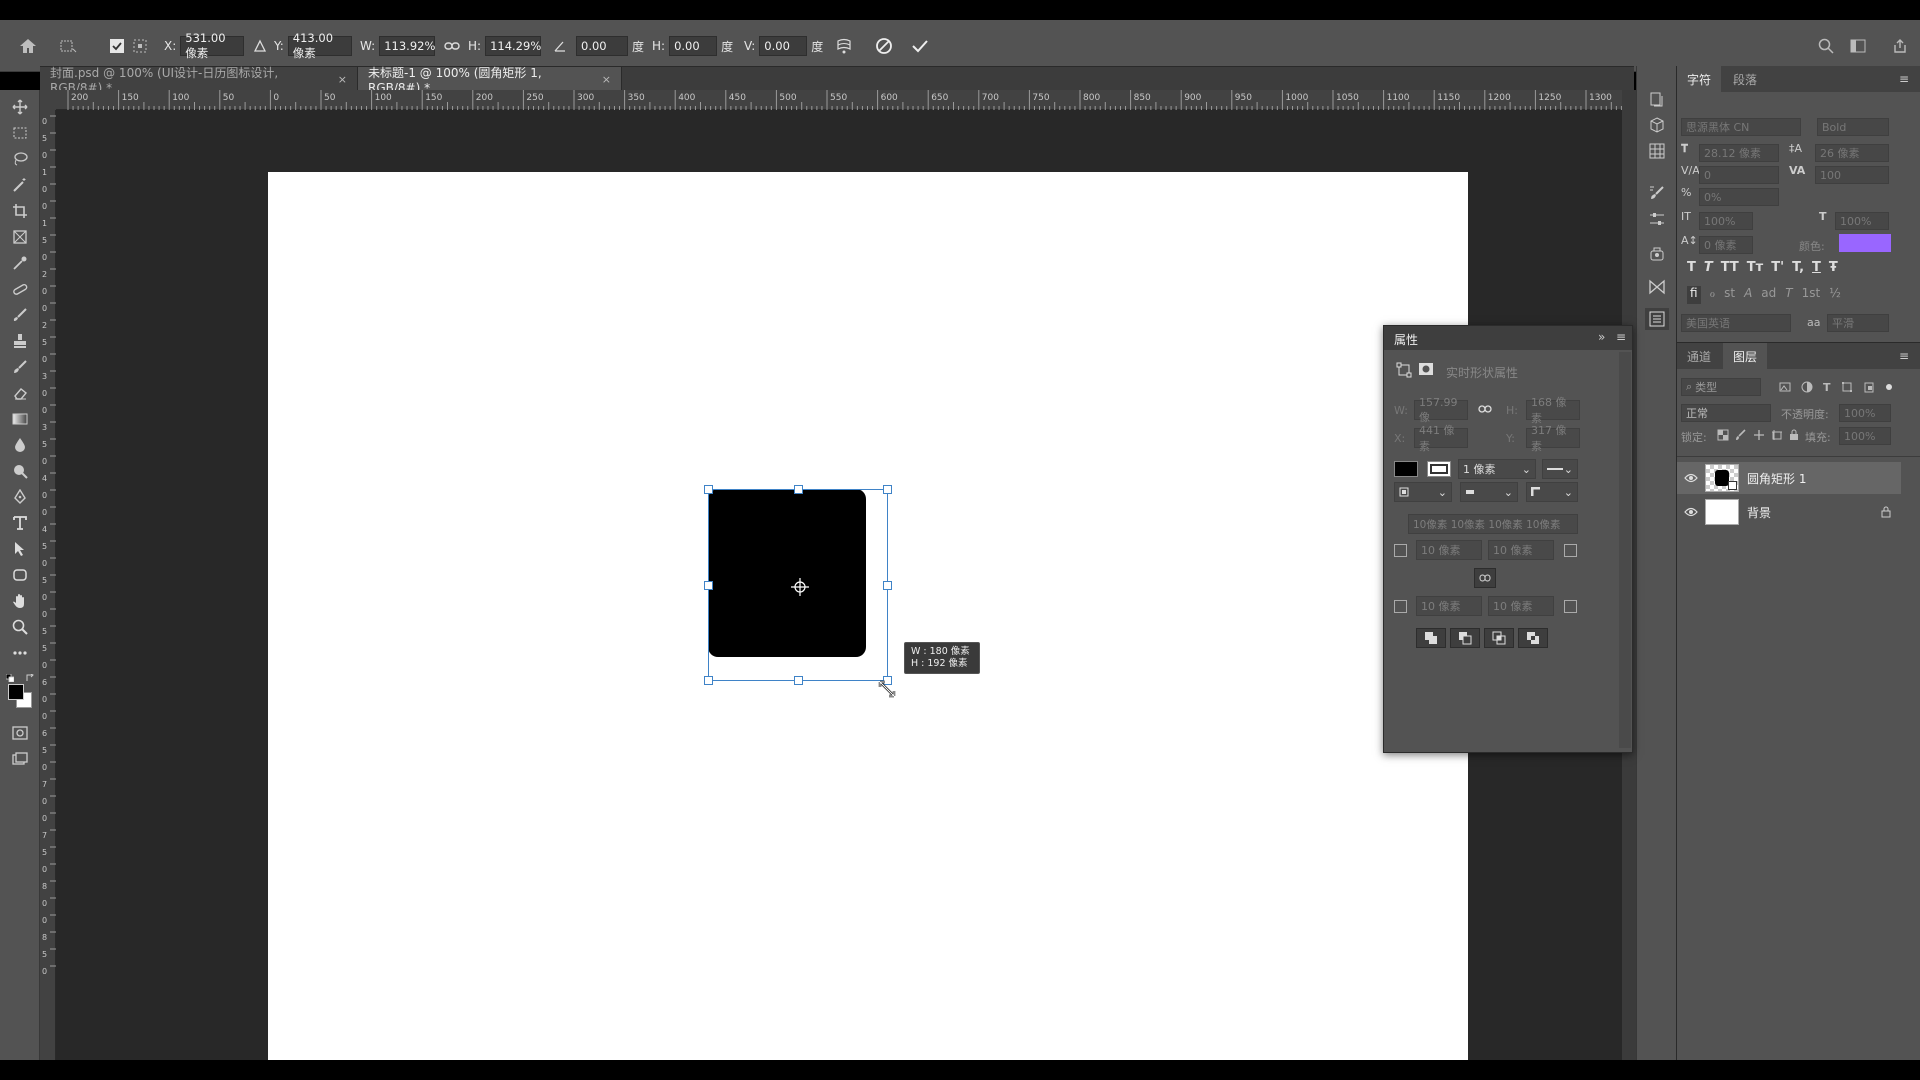 This screenshot has width=1920, height=1080. What do you see at coordinates (798, 680) in the screenshot?
I see `transform-handle-bottom` at bounding box center [798, 680].